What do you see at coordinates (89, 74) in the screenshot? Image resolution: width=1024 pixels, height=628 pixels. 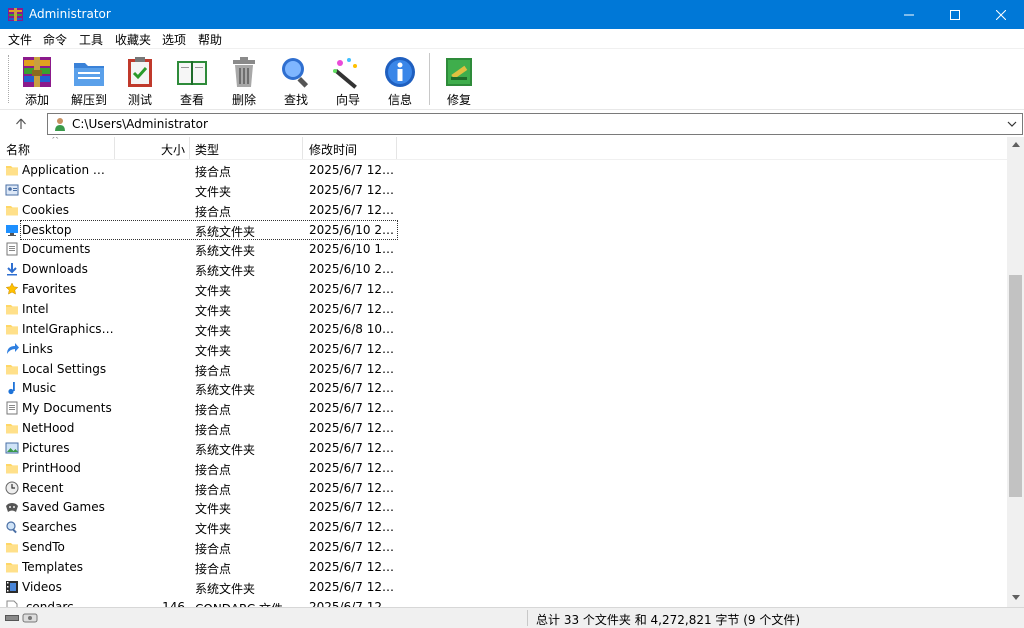 I see `extract-to-icon` at bounding box center [89, 74].